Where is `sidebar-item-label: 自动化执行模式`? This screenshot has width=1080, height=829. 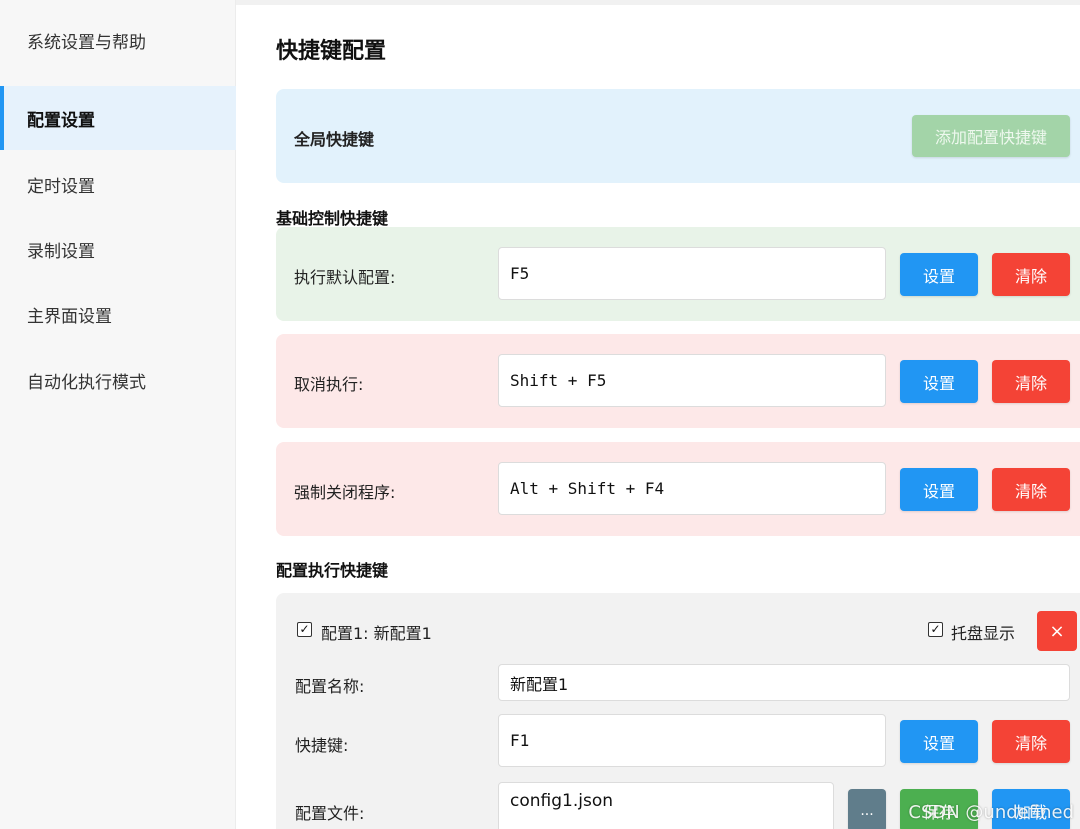
sidebar-item-label: 自动化执行模式 is located at coordinates (86, 382).